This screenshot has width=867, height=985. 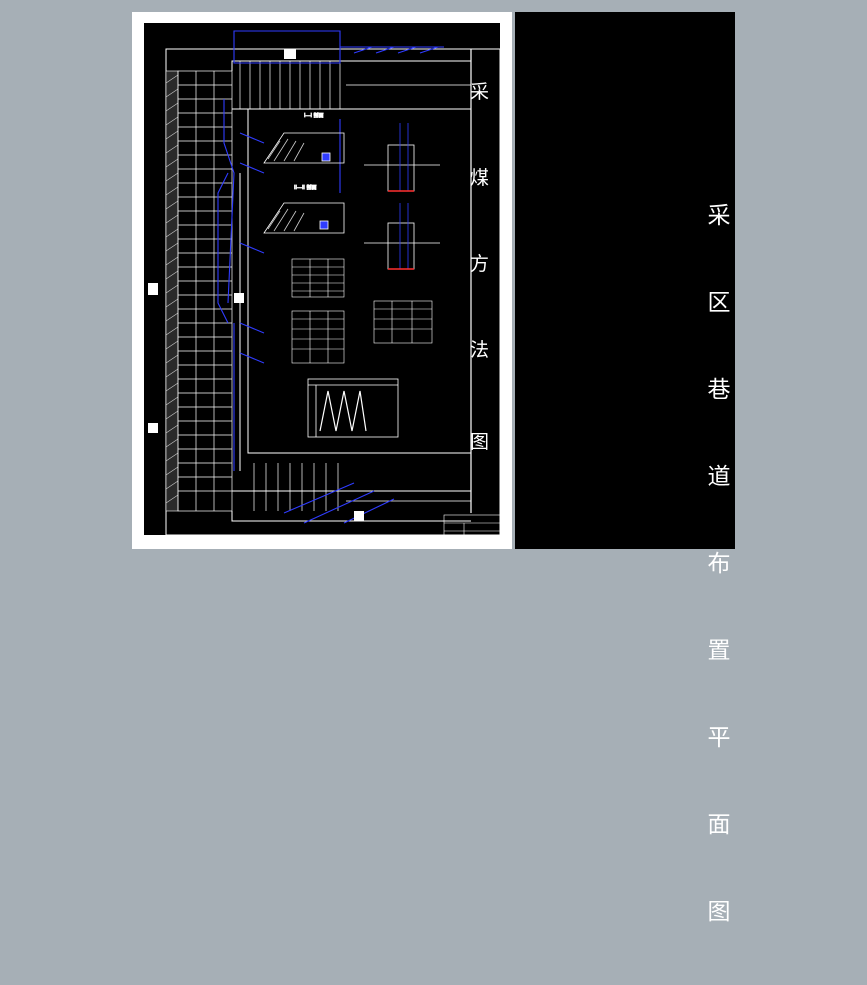 I want to click on roadways, so click(x=351, y=291).